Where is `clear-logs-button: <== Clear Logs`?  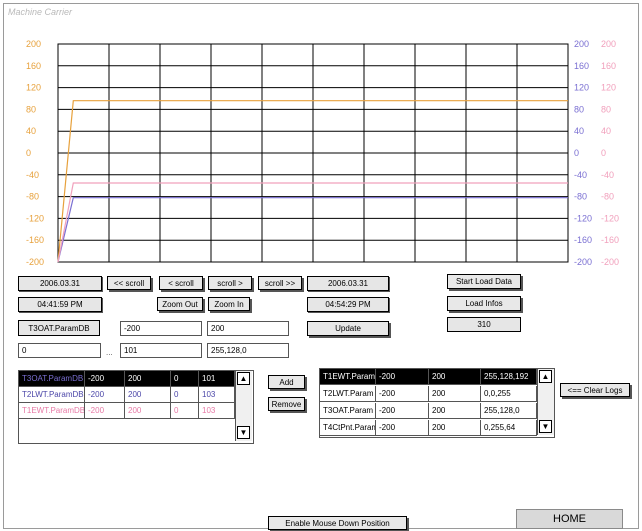 clear-logs-button: <== Clear Logs is located at coordinates (595, 390).